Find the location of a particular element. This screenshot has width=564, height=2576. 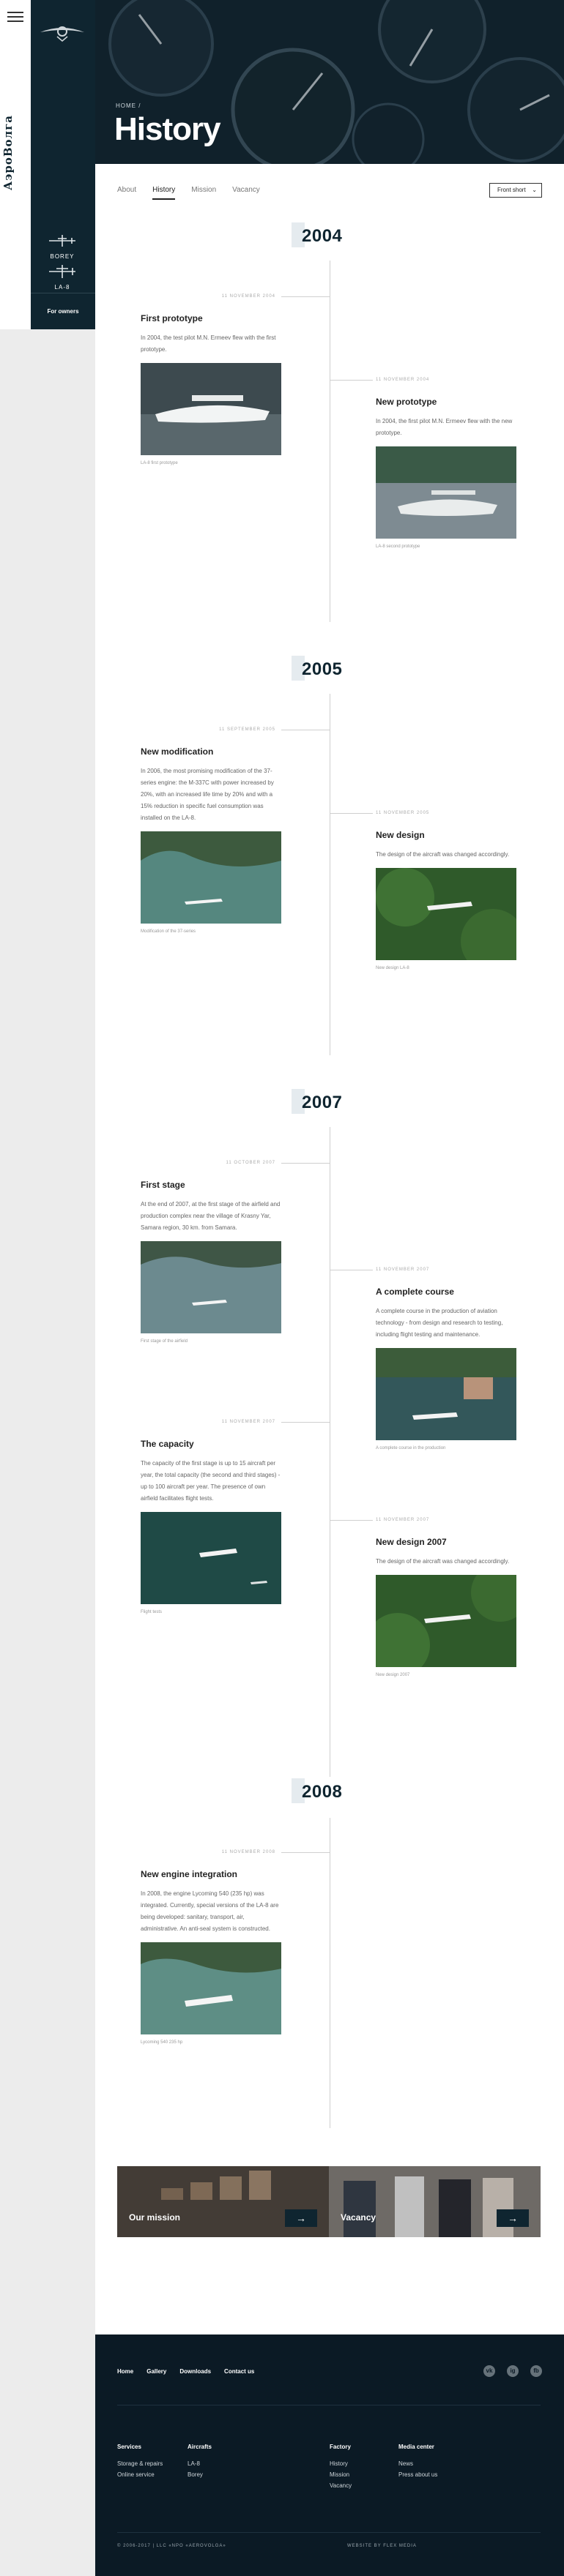

event-title: First prototype is located at coordinates (172, 318).